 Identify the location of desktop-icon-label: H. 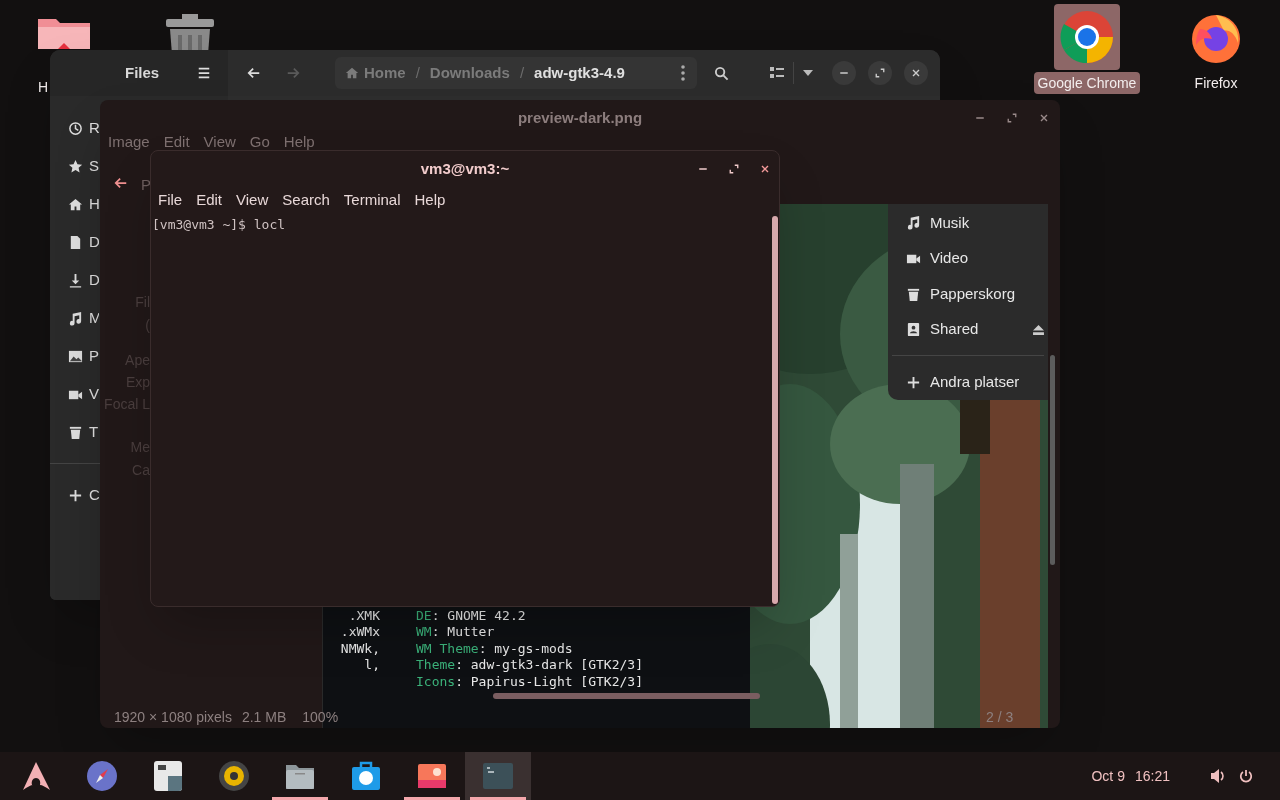
(43, 87).